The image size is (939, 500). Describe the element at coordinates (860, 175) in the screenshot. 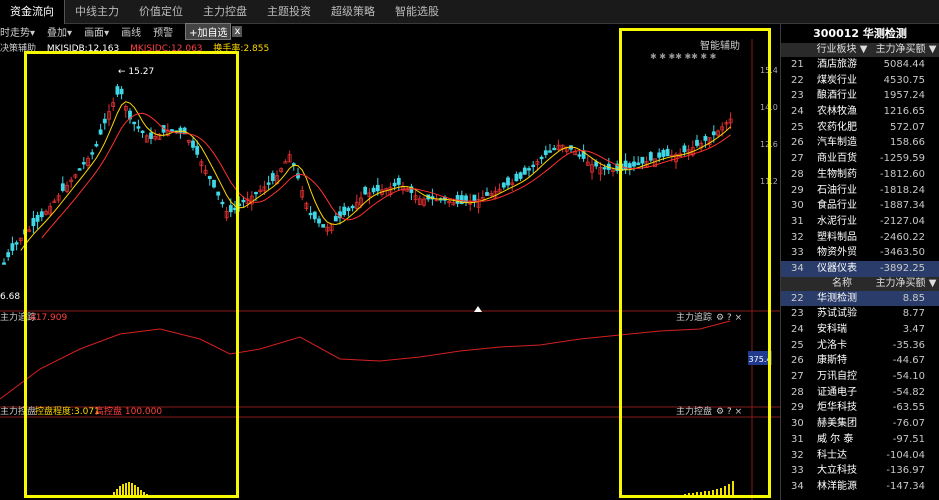

I see `sectors-row: 28 生物制药 -1812.60` at that location.